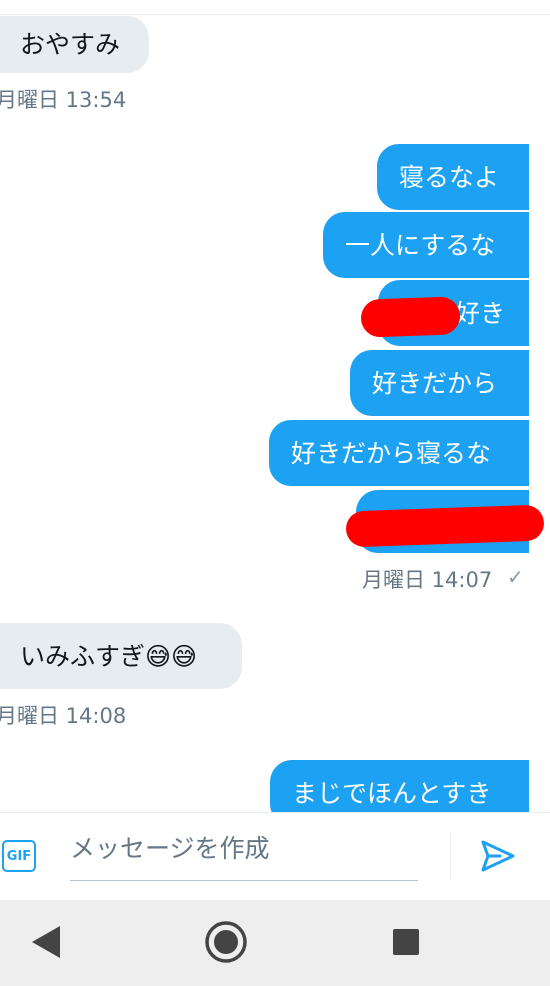 The width and height of the screenshot is (550, 986). I want to click on message-text: まじでほんとすき, so click(392, 793).